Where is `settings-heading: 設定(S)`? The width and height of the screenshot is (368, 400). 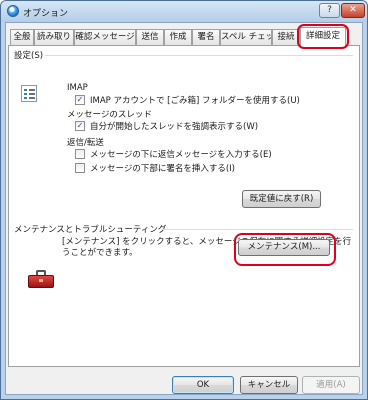
settings-heading: 設定(S) is located at coordinates (29, 56).